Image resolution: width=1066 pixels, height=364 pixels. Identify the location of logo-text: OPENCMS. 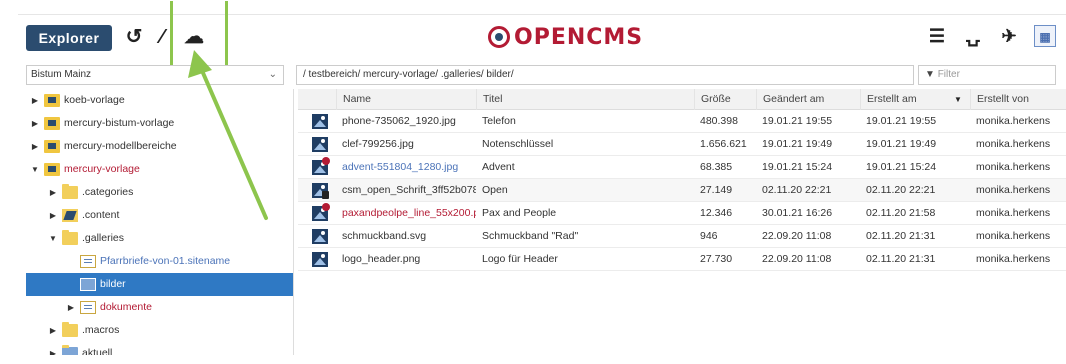
(579, 37).